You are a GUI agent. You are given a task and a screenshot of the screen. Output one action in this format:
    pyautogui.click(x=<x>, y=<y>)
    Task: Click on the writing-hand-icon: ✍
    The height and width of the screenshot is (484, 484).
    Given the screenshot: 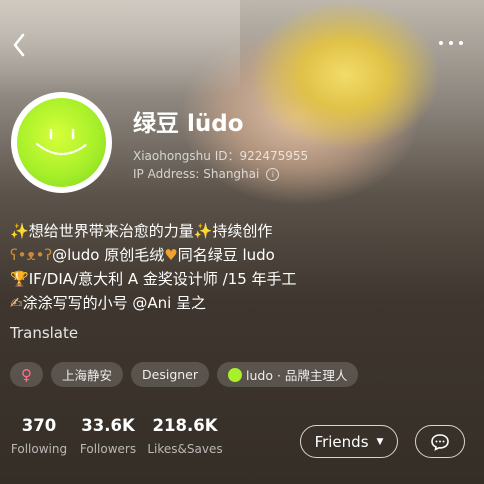 What is the action you would take?
    pyautogui.click(x=16, y=303)
    